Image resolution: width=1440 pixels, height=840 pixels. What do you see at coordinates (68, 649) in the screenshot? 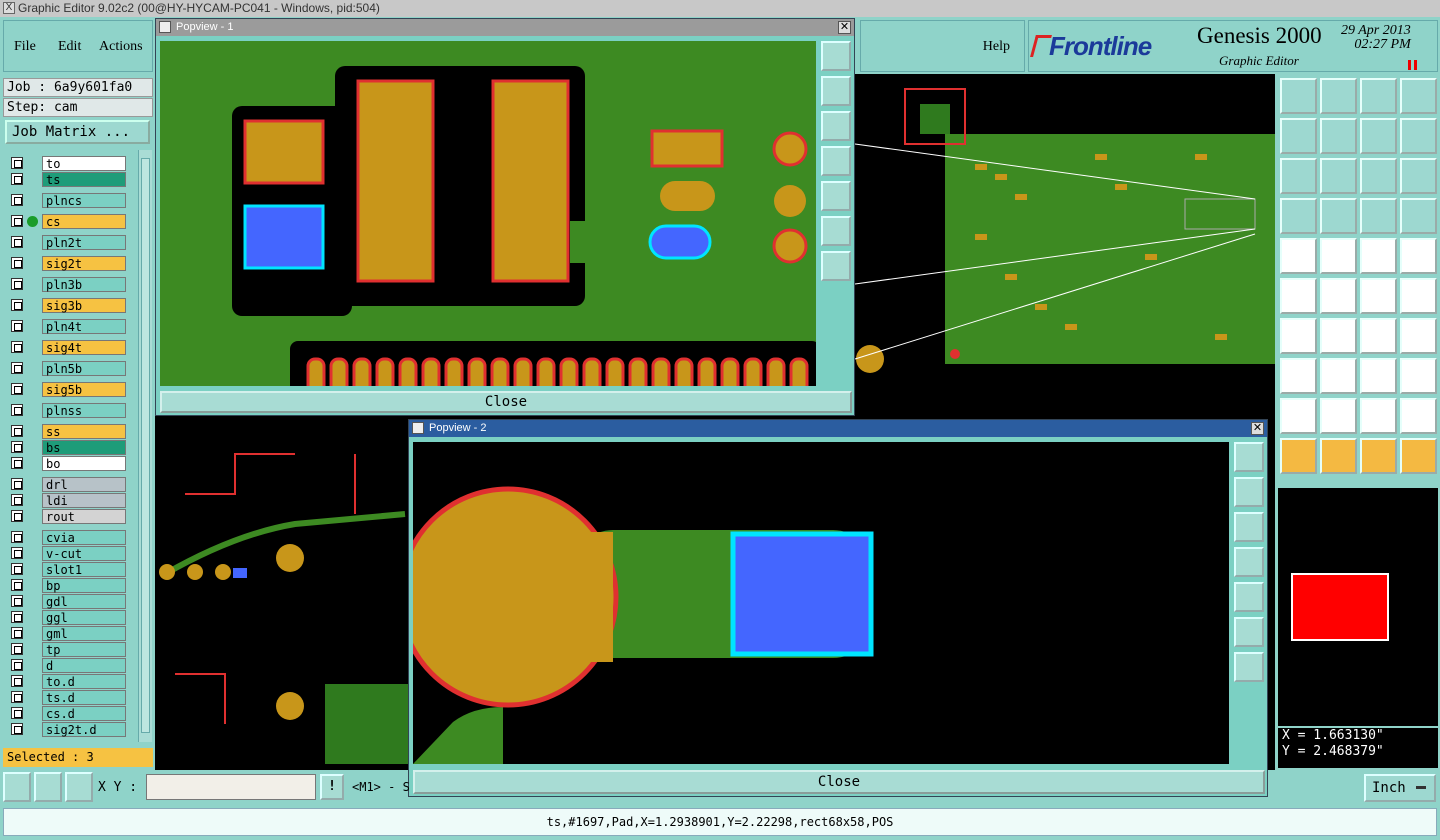
I see `layer-row-tp: tp` at bounding box center [68, 649].